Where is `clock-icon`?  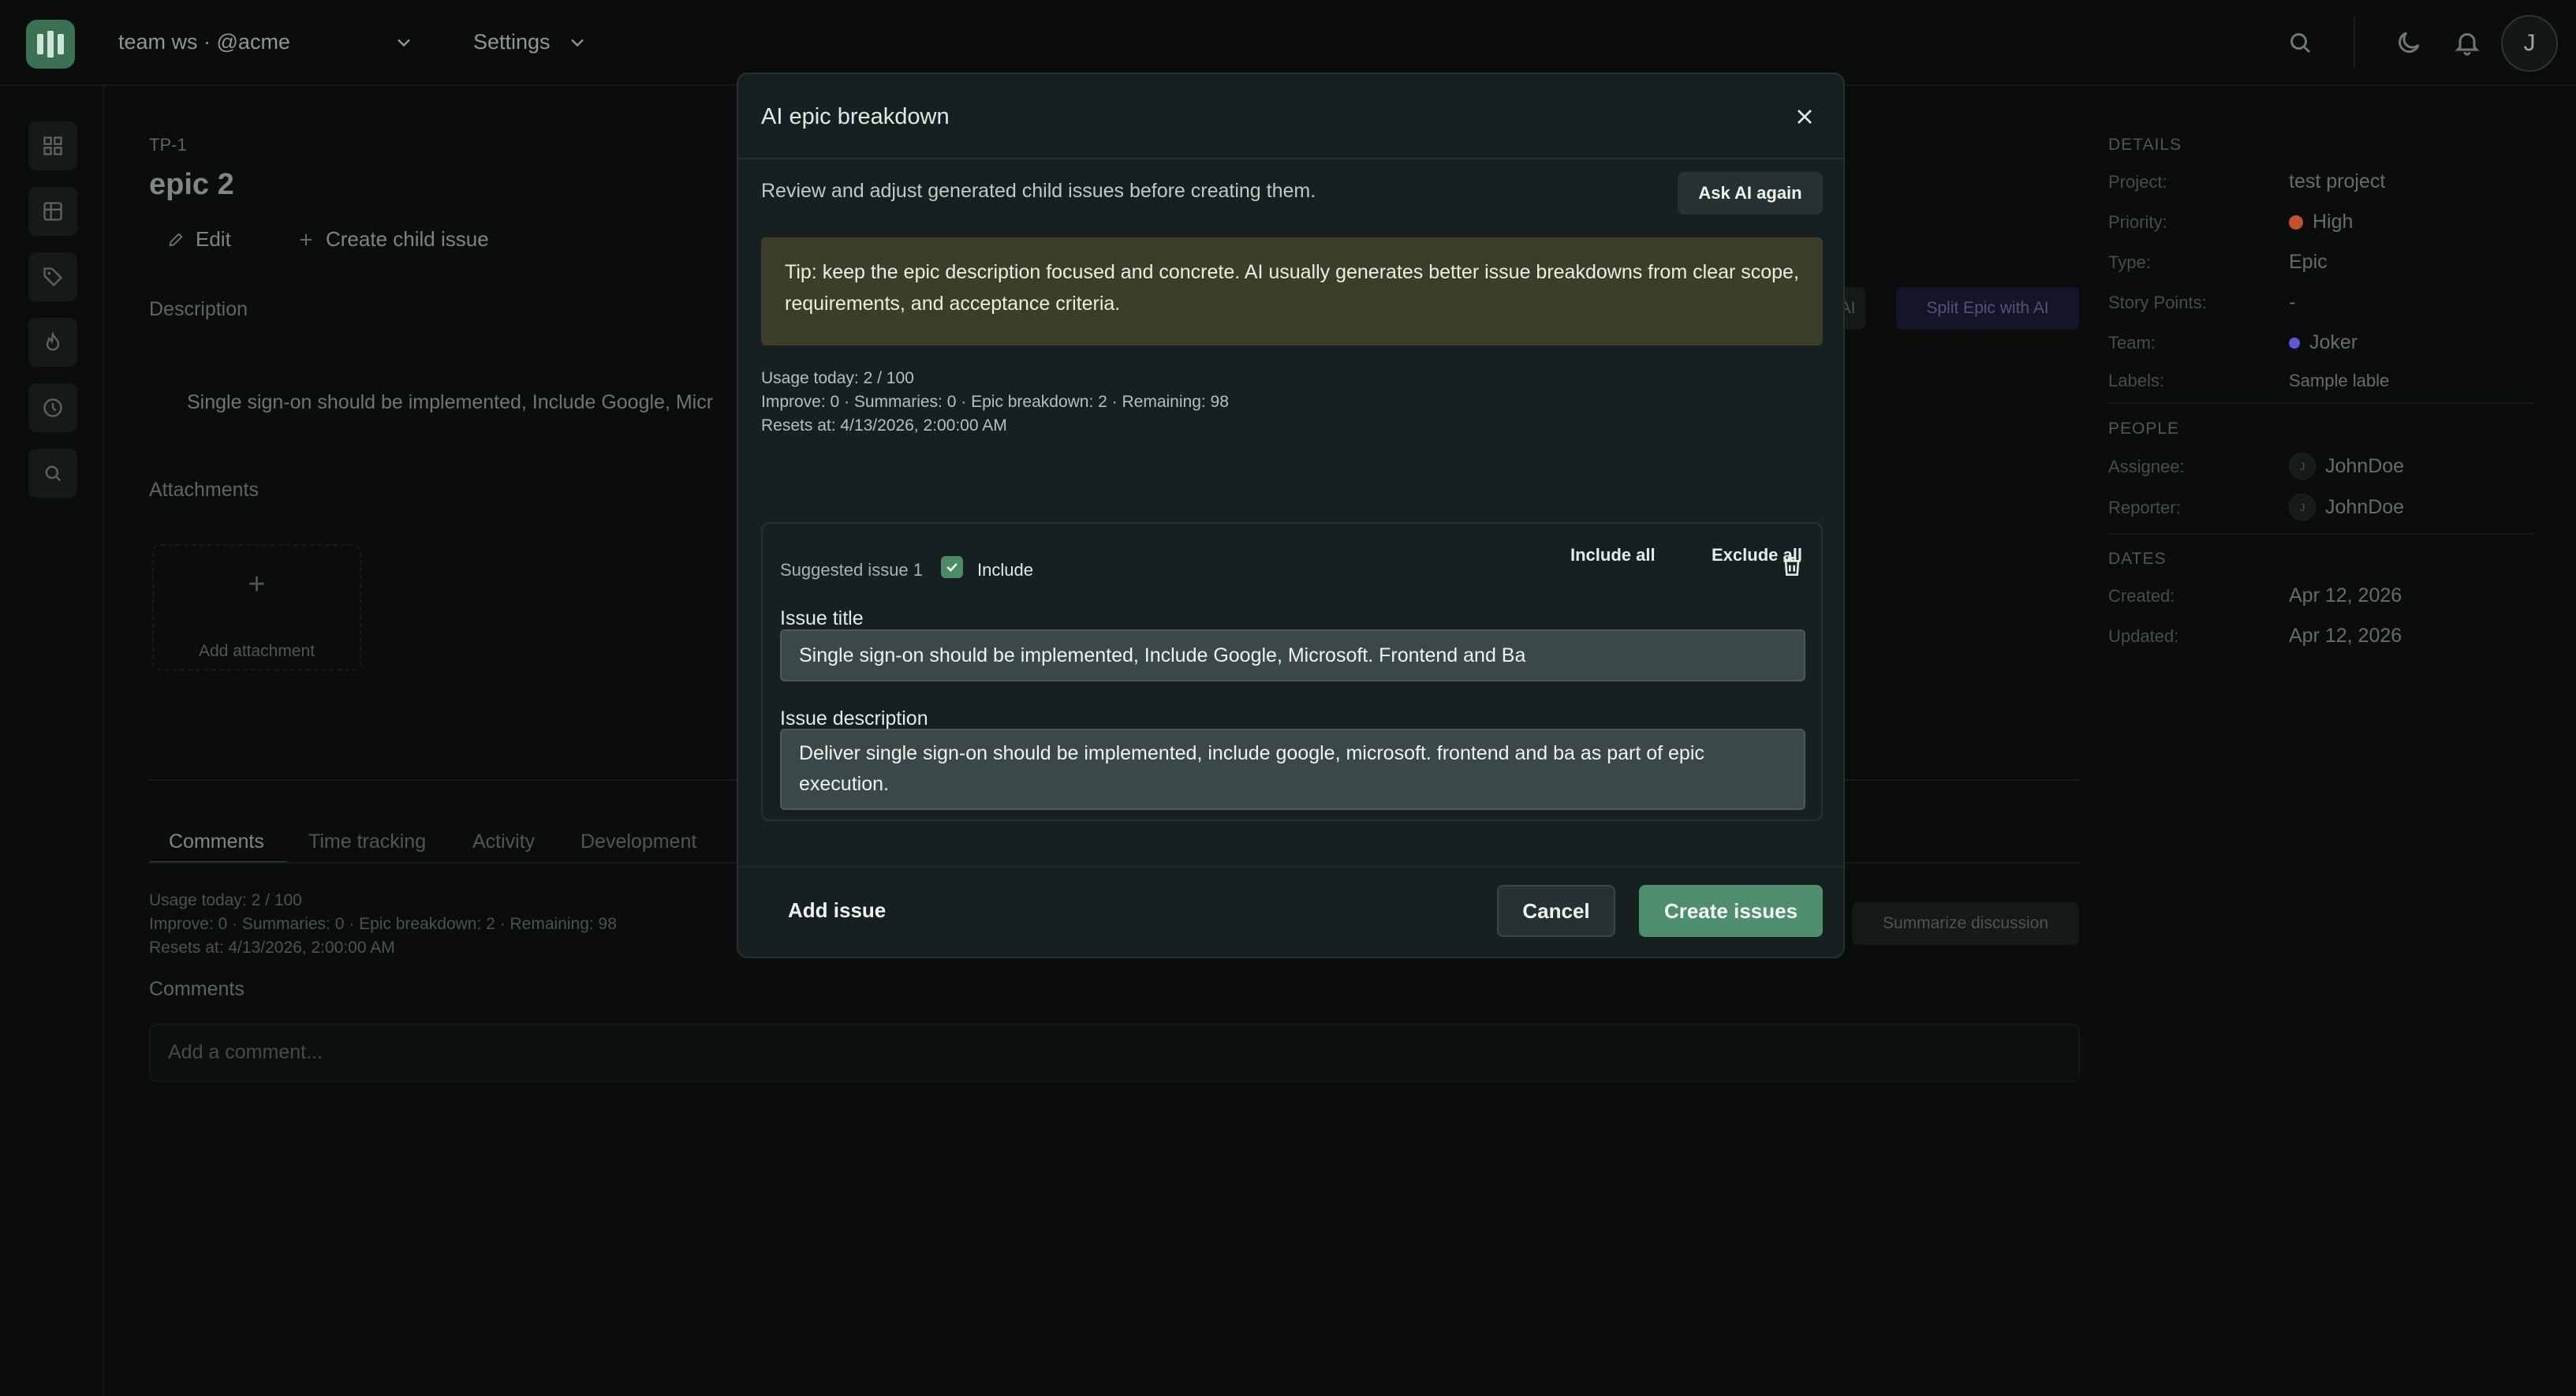 clock-icon is located at coordinates (52, 407).